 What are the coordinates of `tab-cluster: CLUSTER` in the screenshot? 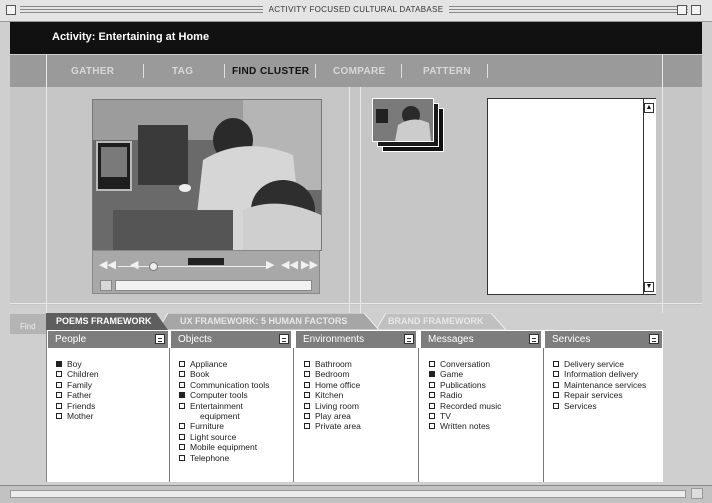 It's located at (284, 71).